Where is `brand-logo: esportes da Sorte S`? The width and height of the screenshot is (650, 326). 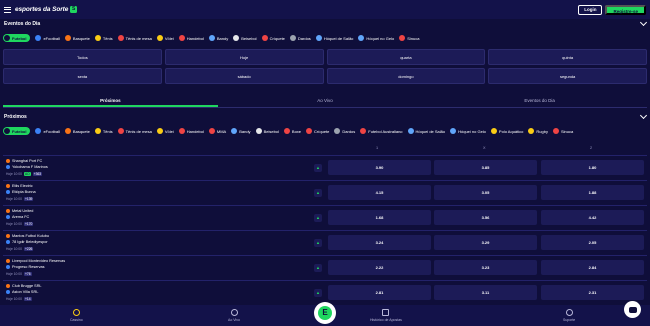
brand-logo: esportes da Sorte S is located at coordinates (46, 9).